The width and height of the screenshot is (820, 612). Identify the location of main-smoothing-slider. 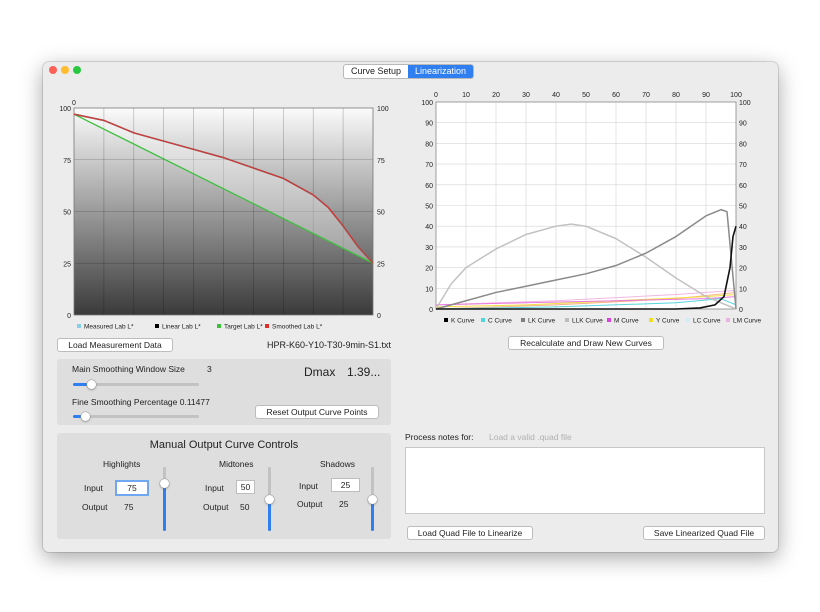
(136, 384).